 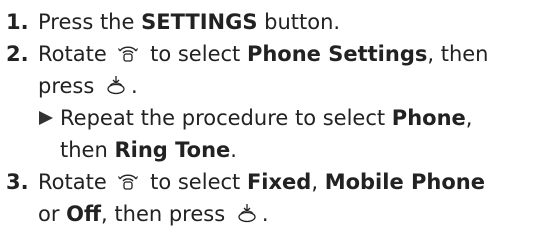 What do you see at coordinates (172, 150) in the screenshot?
I see `ring-tone-label: Ring Tone` at bounding box center [172, 150].